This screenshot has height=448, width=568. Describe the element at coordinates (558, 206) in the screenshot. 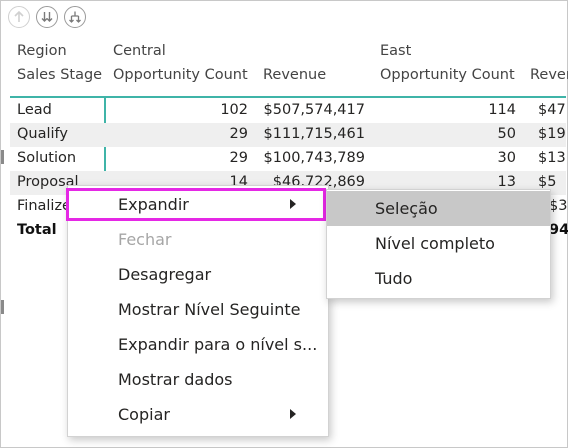

I see `cell-east-revenue: $30` at that location.